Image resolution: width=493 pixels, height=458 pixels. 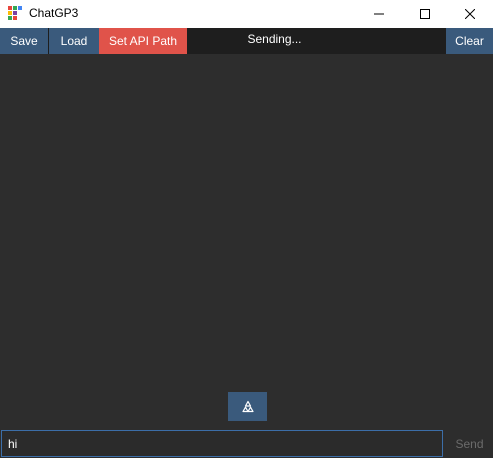 I want to click on regenerate-button, so click(x=247, y=406).